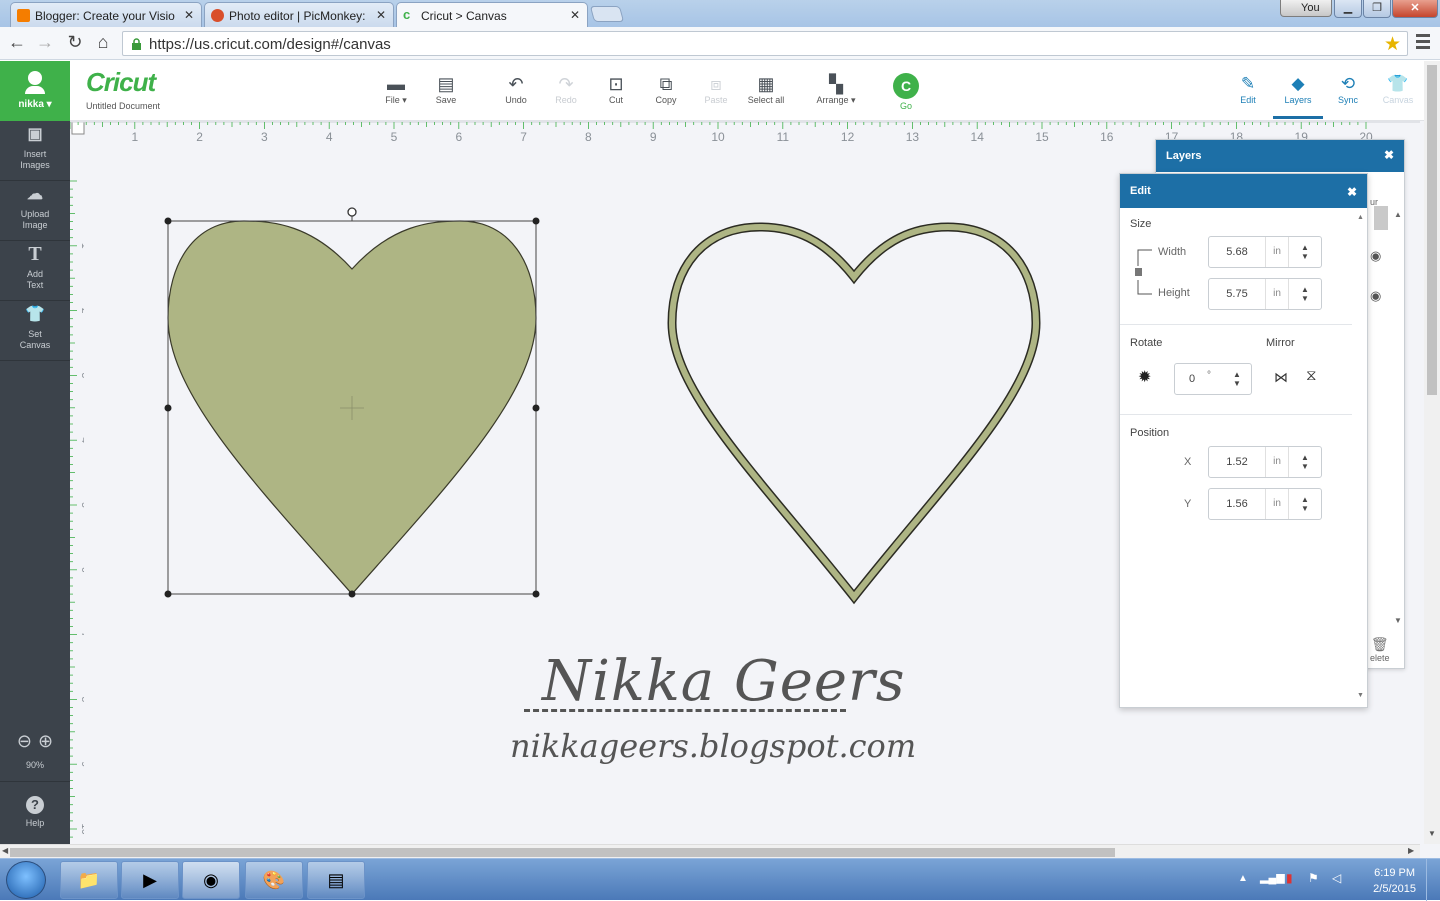 This screenshot has width=1440, height=901. I want to click on x-stepper: ▲ ▼, so click(1305, 462).